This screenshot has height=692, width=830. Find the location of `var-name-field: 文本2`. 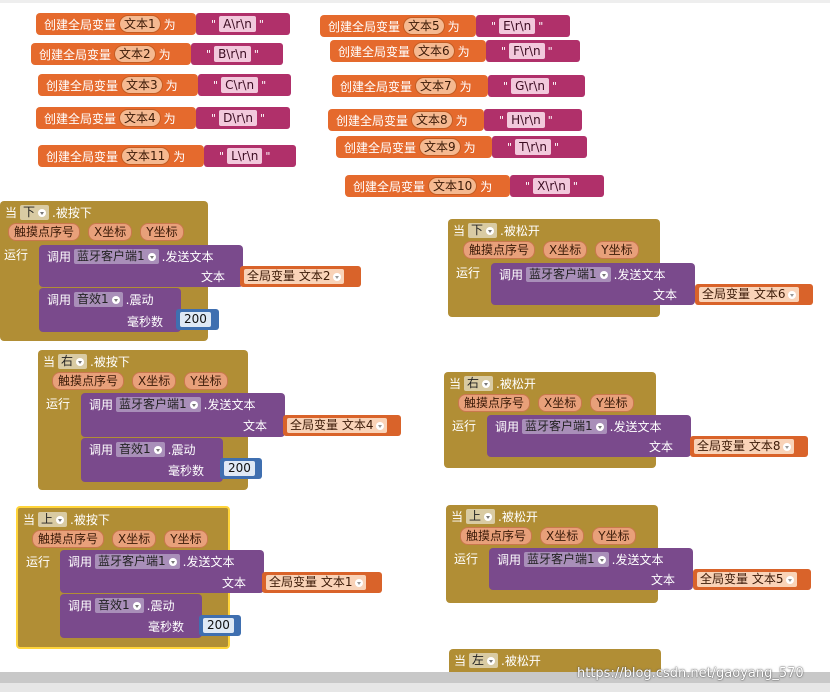

var-name-field: 文本2 is located at coordinates (135, 54).